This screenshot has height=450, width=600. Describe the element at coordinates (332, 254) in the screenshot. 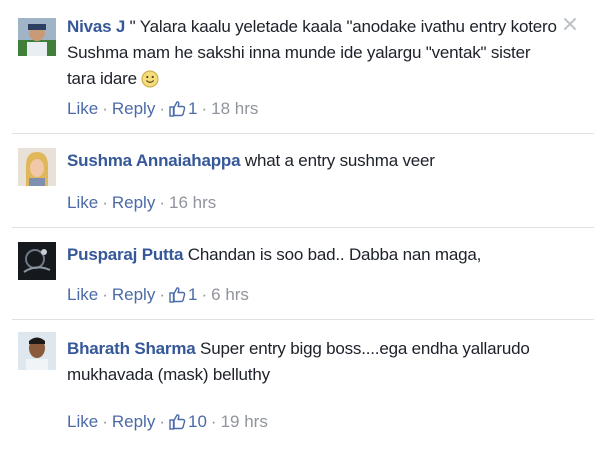

I see `comment-body: Chandan is soo bad.. Dabba nan maga,` at that location.